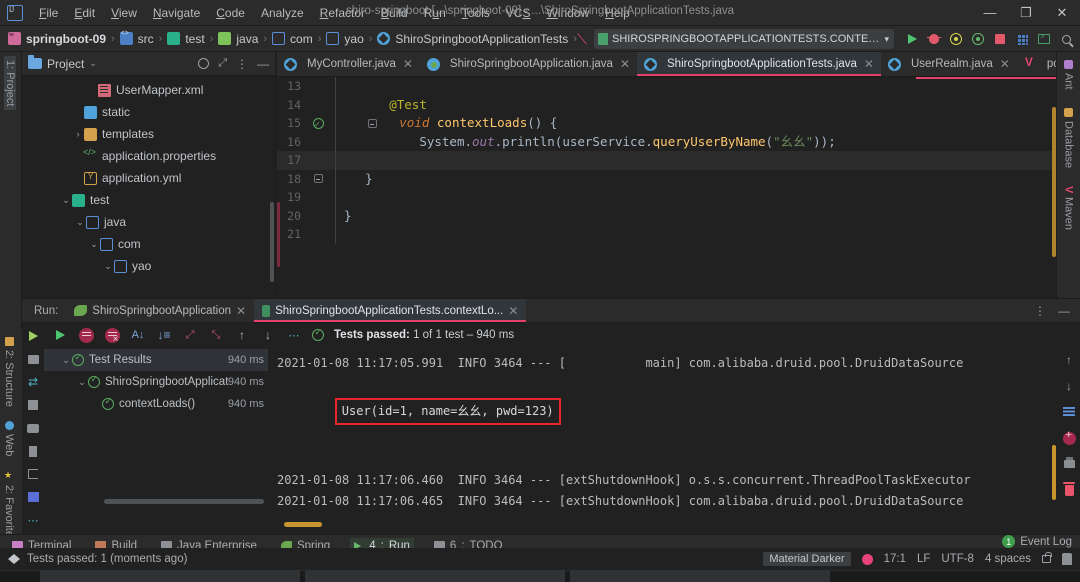 This screenshot has width=1080, height=582. I want to click on tree-item-java: ⌄ java, so click(148, 222).